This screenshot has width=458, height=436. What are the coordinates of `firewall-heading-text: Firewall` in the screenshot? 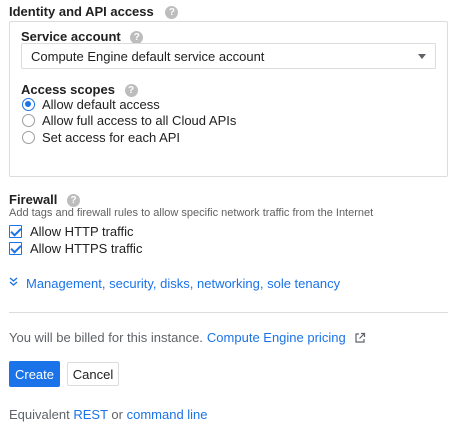 It's located at (33, 199).